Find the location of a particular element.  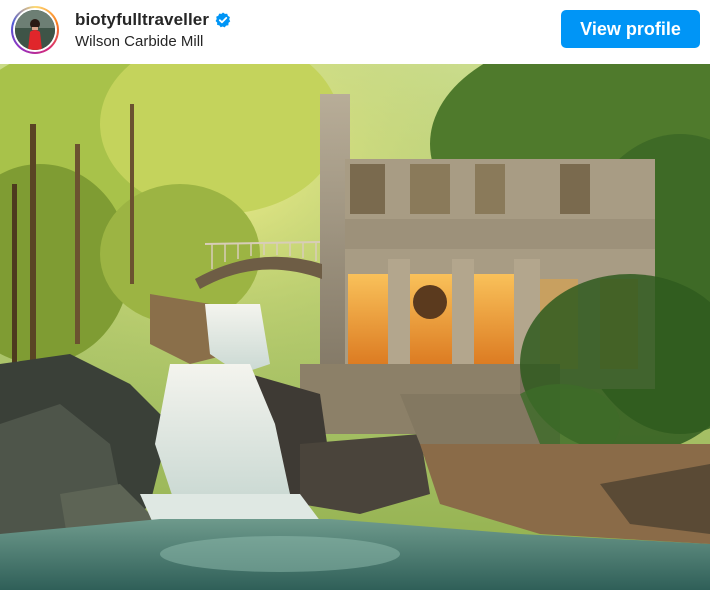

location-link: Wilson Carbide Mill is located at coordinates (153, 41).